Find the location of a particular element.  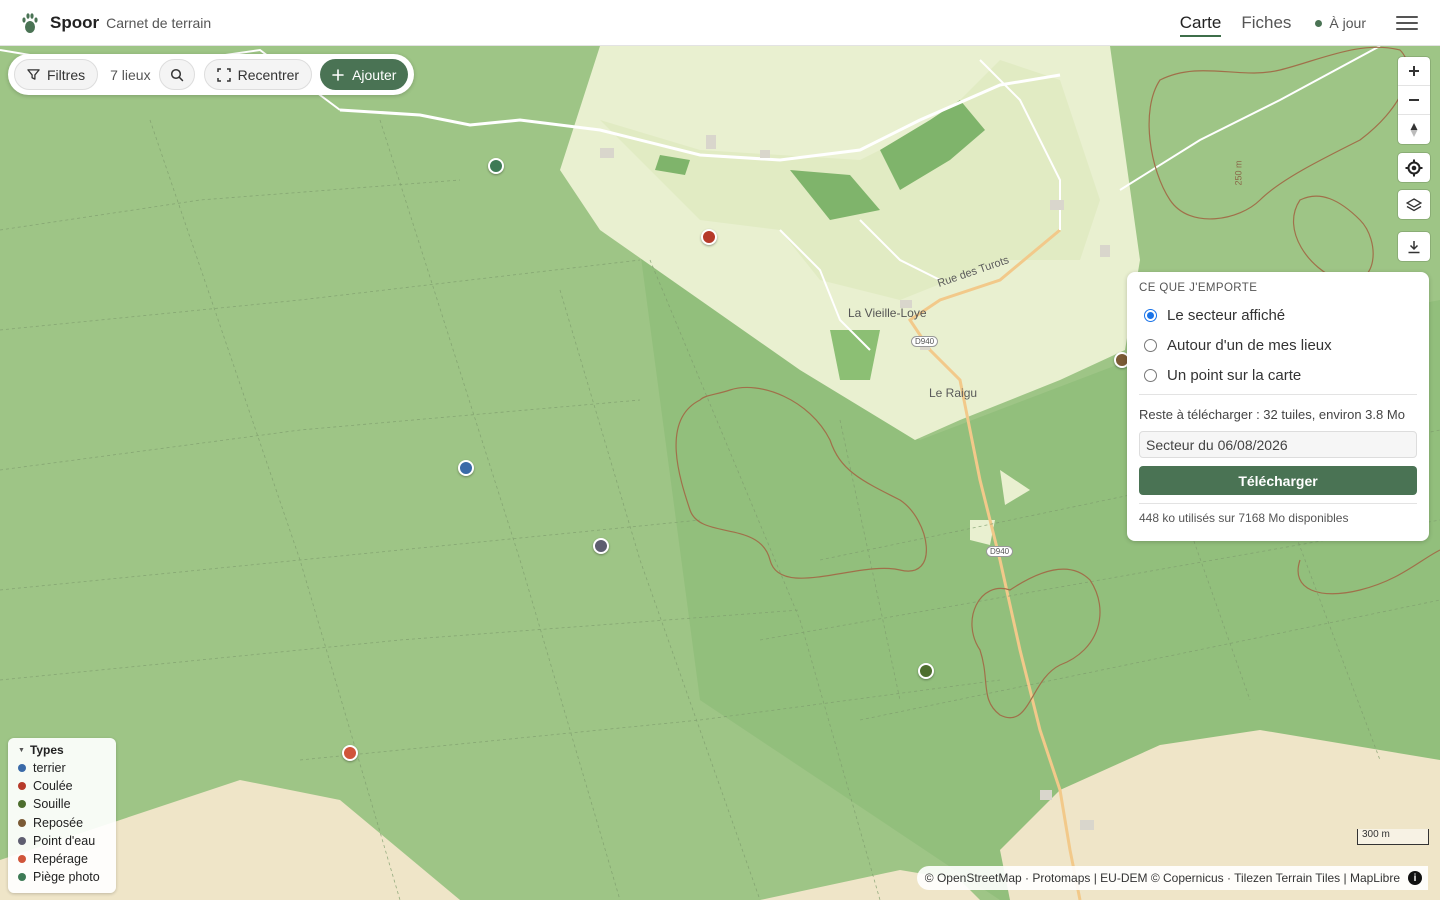

layers-icon is located at coordinates (1414, 204).